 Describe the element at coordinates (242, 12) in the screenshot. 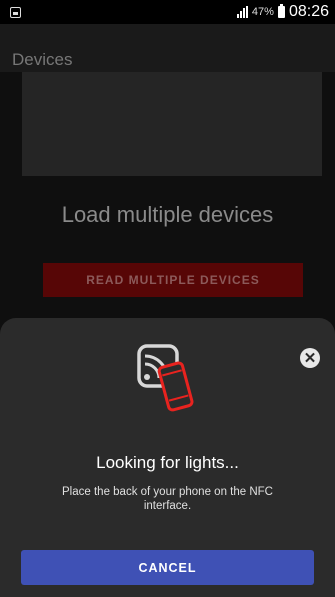

I see `signal-icon` at that location.